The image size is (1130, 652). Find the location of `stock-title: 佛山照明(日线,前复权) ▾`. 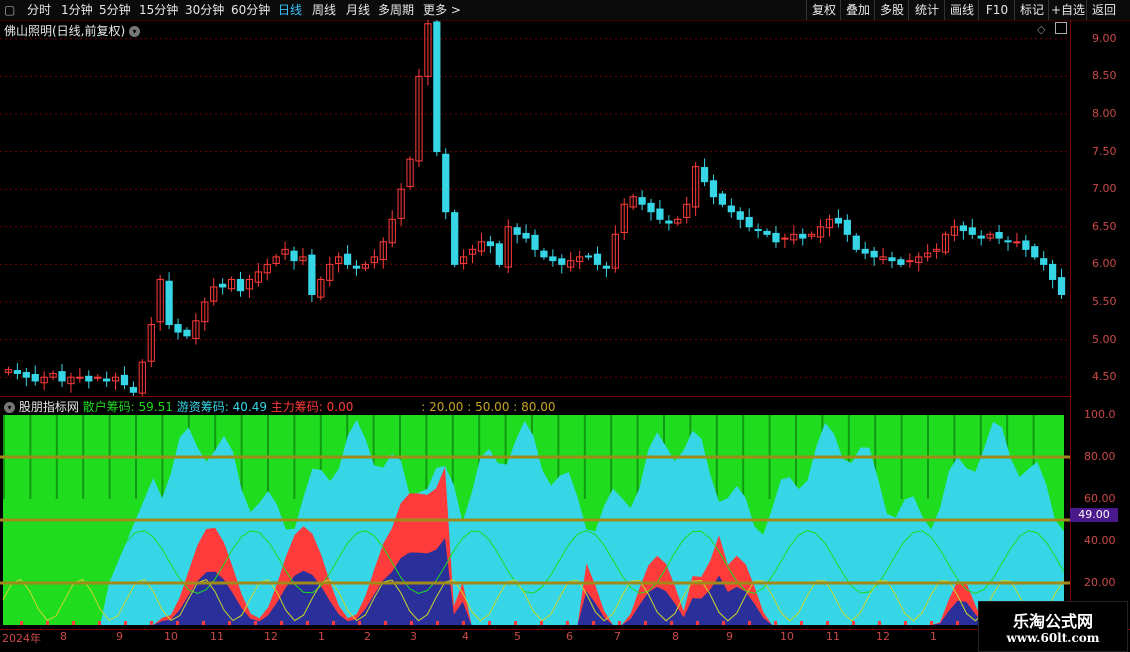

stock-title: 佛山照明(日线,前复权) ▾ is located at coordinates (72, 30).